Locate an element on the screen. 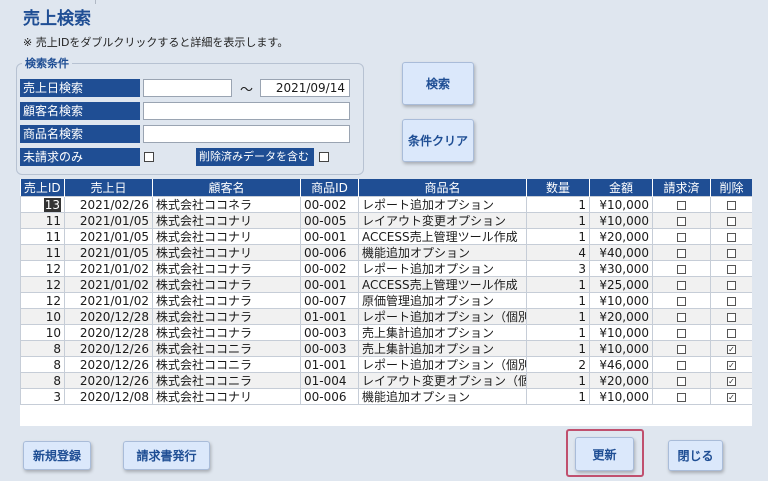 This screenshot has height=481, width=768. sale-date-cell: 2021/02/26 is located at coordinates (108, 204).